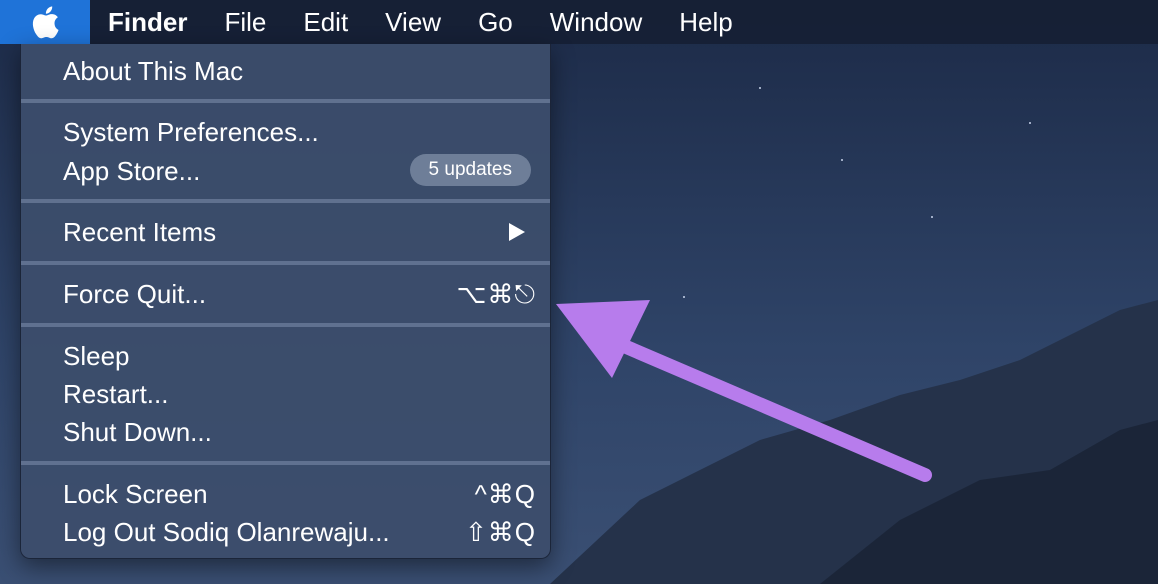 The image size is (1158, 584). I want to click on menu-bar: Finder File Edit View Go Window Help, so click(579, 22).